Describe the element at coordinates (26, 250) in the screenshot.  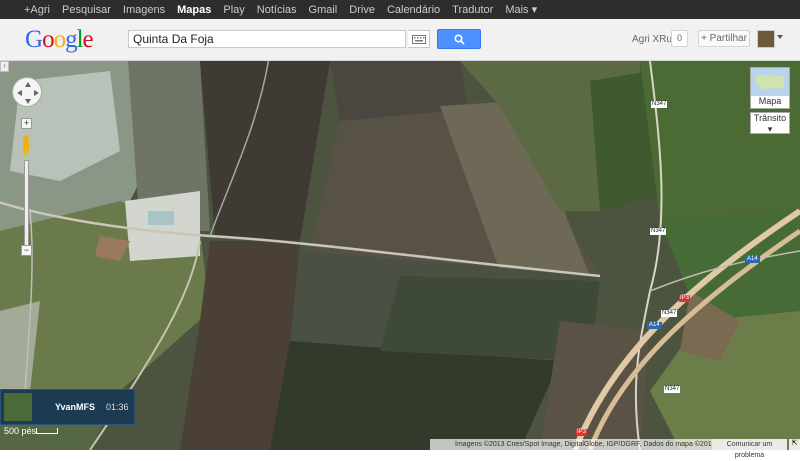
I see `zoom-out-button: −` at that location.